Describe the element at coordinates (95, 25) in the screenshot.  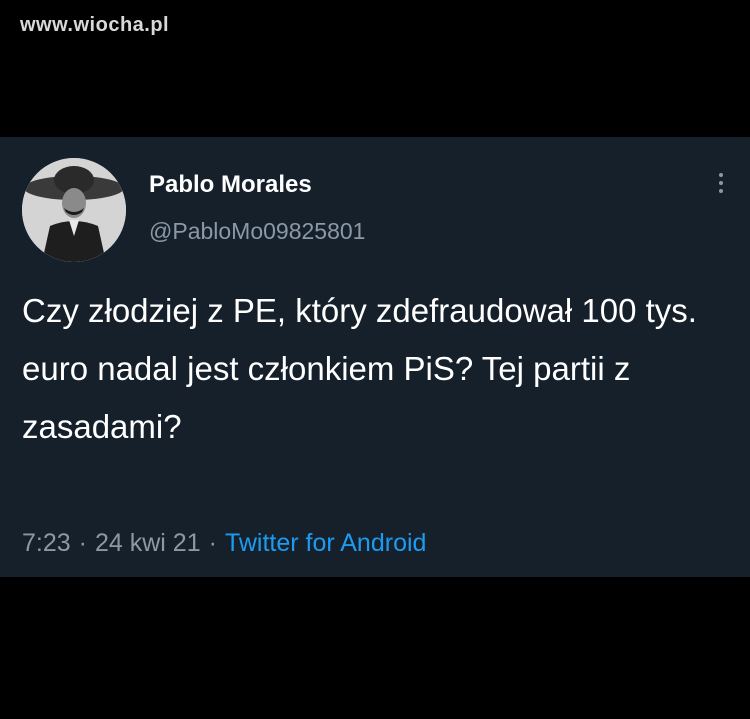
I see `watermark: www.wiocha.pl` at that location.